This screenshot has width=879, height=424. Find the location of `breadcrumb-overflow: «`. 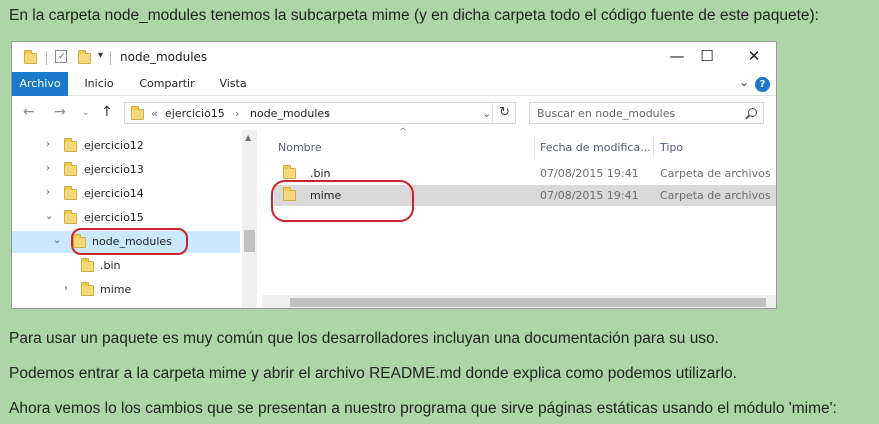

breadcrumb-overflow: « is located at coordinates (154, 113).